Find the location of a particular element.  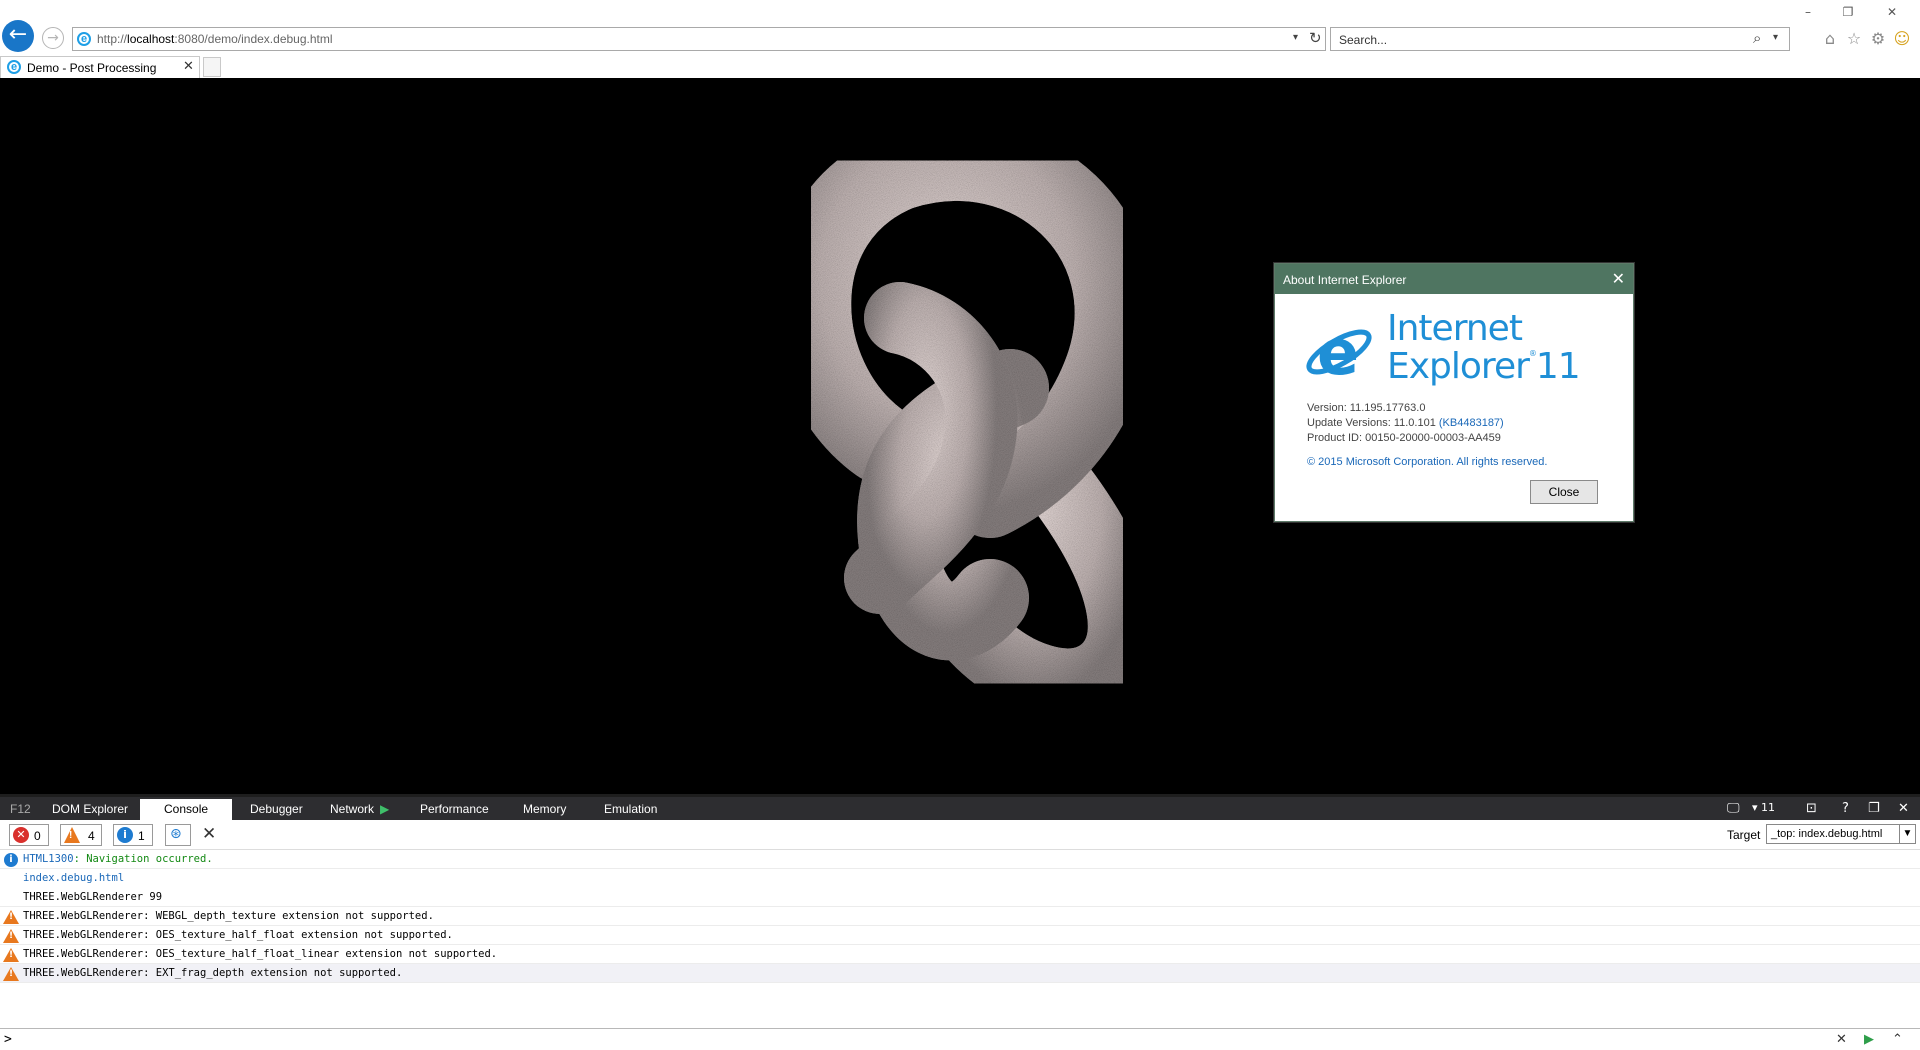

clear-input-icon: ✕ is located at coordinates (1841, 1039).